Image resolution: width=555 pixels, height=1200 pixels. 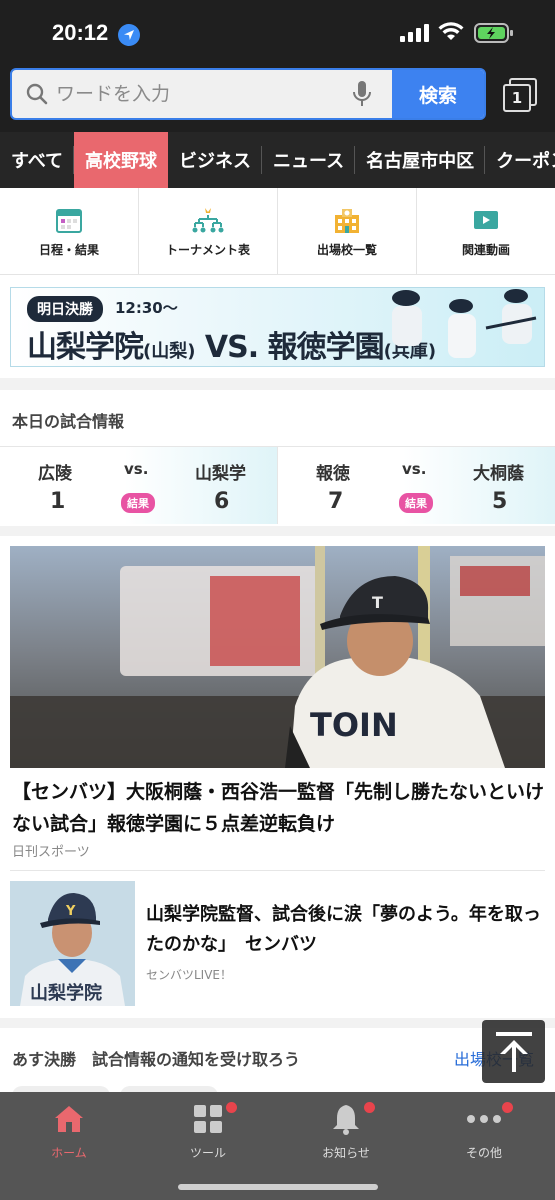 What do you see at coordinates (169, 351) in the screenshot?
I see `banner-team1-pref: (山梨)` at bounding box center [169, 351].